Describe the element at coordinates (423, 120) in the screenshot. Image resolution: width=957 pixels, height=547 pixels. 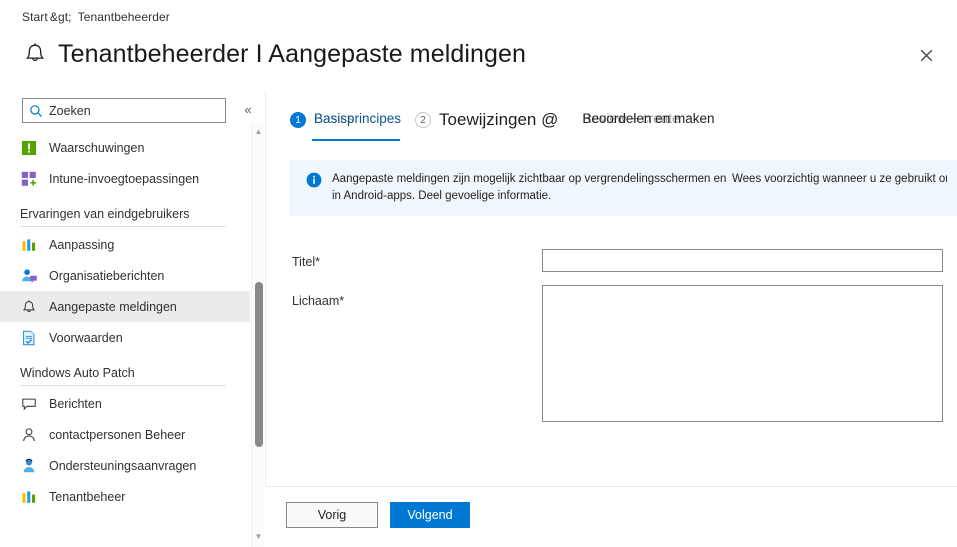
I see `tab-step-number: 2` at that location.